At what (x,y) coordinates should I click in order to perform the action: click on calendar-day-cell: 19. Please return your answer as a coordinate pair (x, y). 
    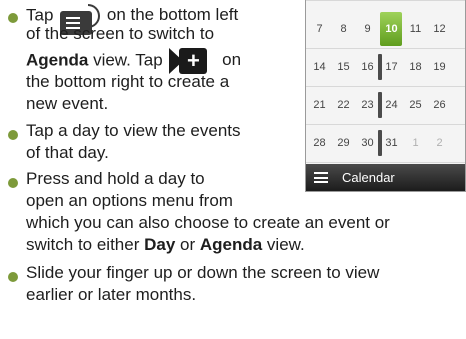
    Looking at the image, I should click on (439, 67).